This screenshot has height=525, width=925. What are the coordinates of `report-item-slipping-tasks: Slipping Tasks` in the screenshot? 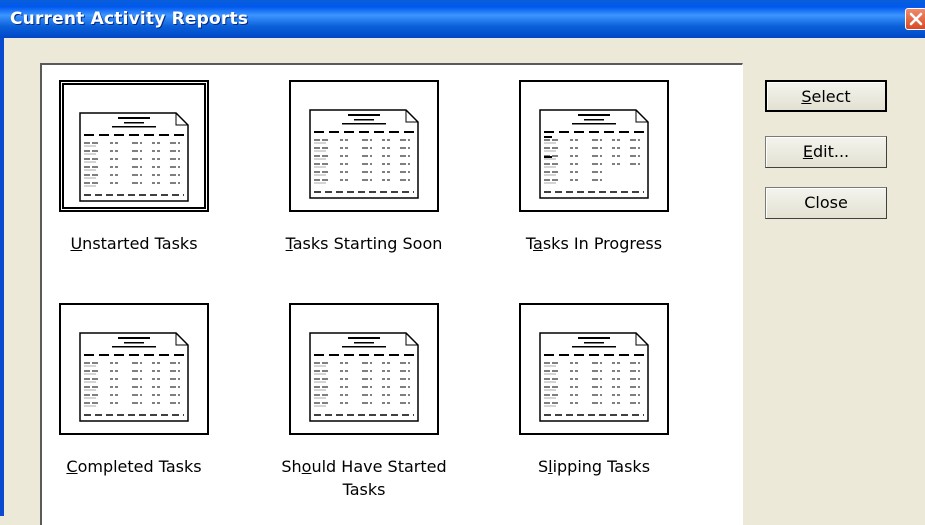 It's located at (639, 408).